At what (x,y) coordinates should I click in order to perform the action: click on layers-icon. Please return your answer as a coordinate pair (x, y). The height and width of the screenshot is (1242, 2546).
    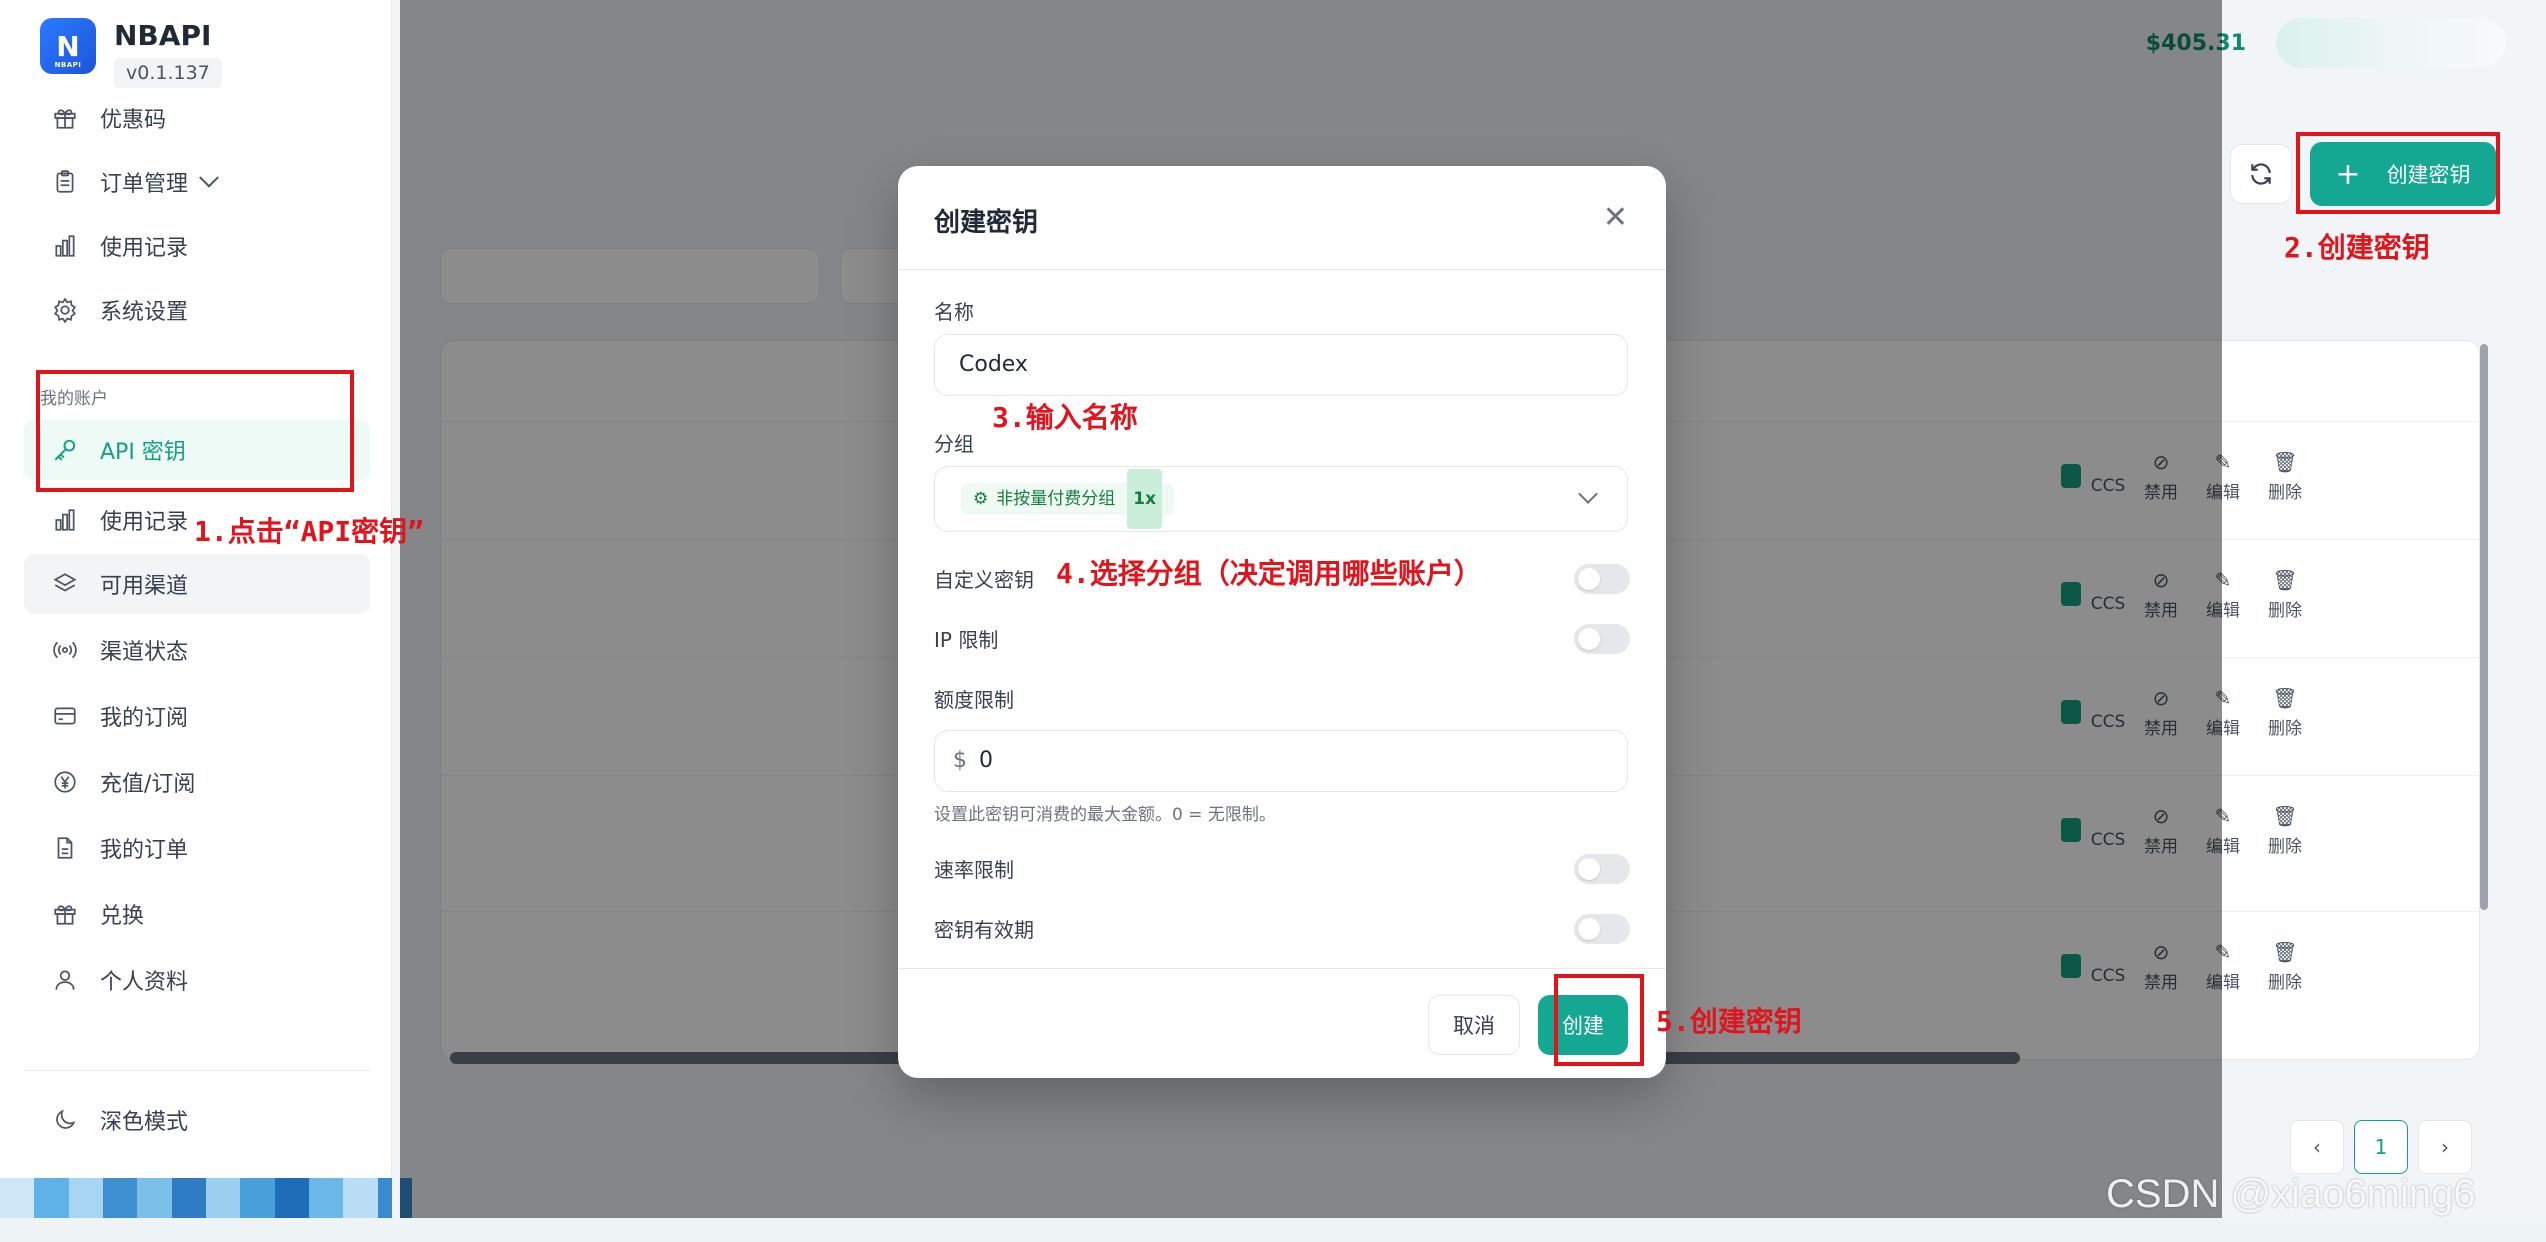
    Looking at the image, I should click on (65, 584).